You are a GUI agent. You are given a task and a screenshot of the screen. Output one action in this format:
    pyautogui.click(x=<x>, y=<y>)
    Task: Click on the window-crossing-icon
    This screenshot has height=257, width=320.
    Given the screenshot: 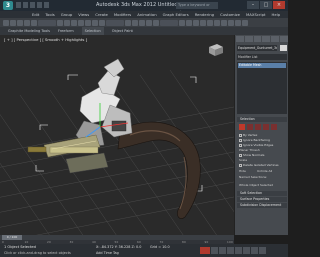 What is the action you would take?
    pyautogui.click(x=81, y=22)
    